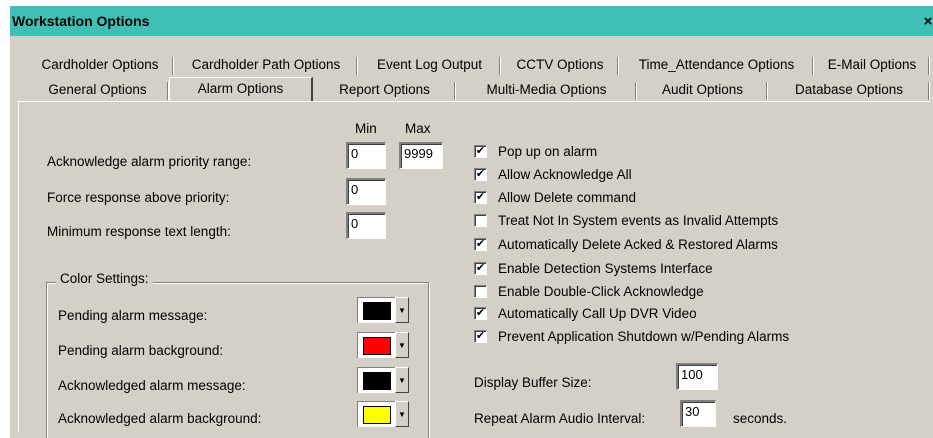 Image resolution: width=933 pixels, height=438 pixels. What do you see at coordinates (152, 385) in the screenshot?
I see `ack-message-color-label: Acknowledged alarm message:` at bounding box center [152, 385].